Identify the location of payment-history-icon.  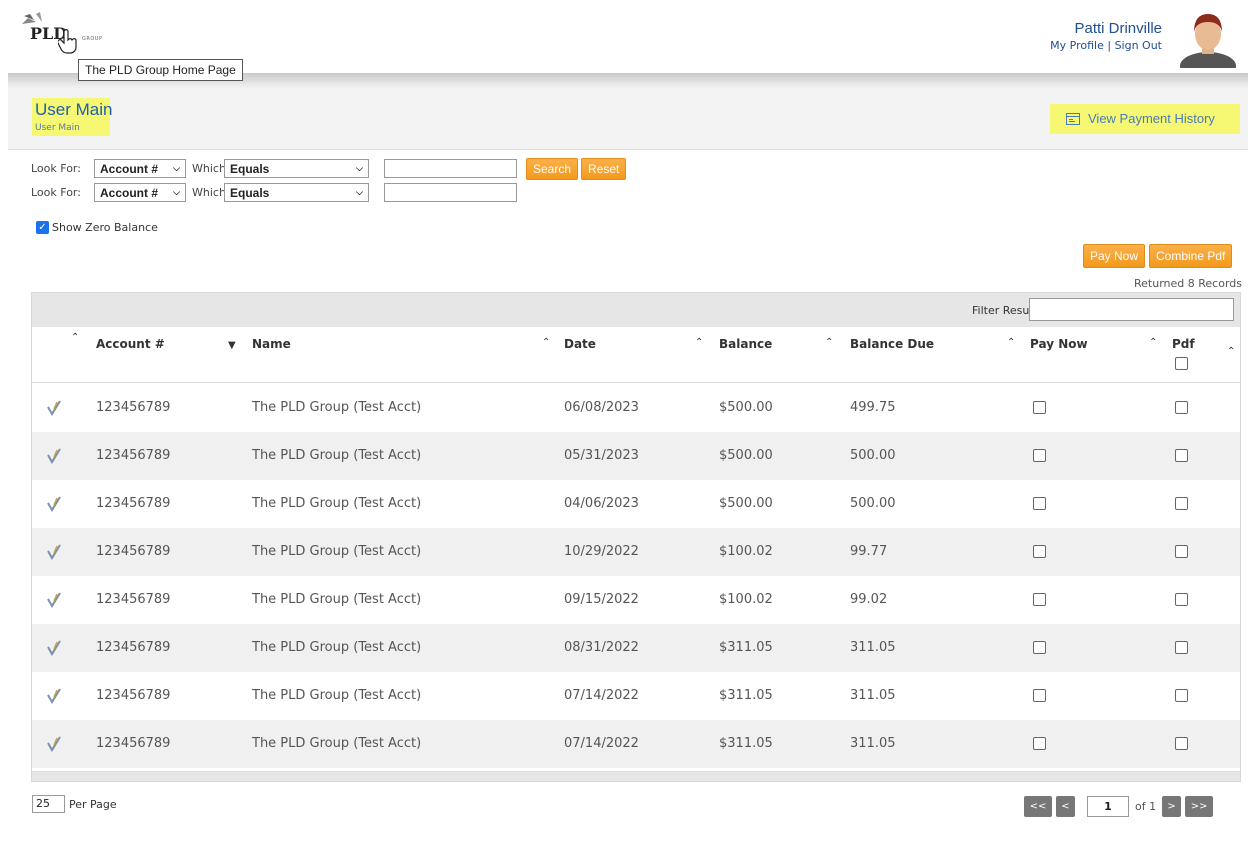
(1073, 118).